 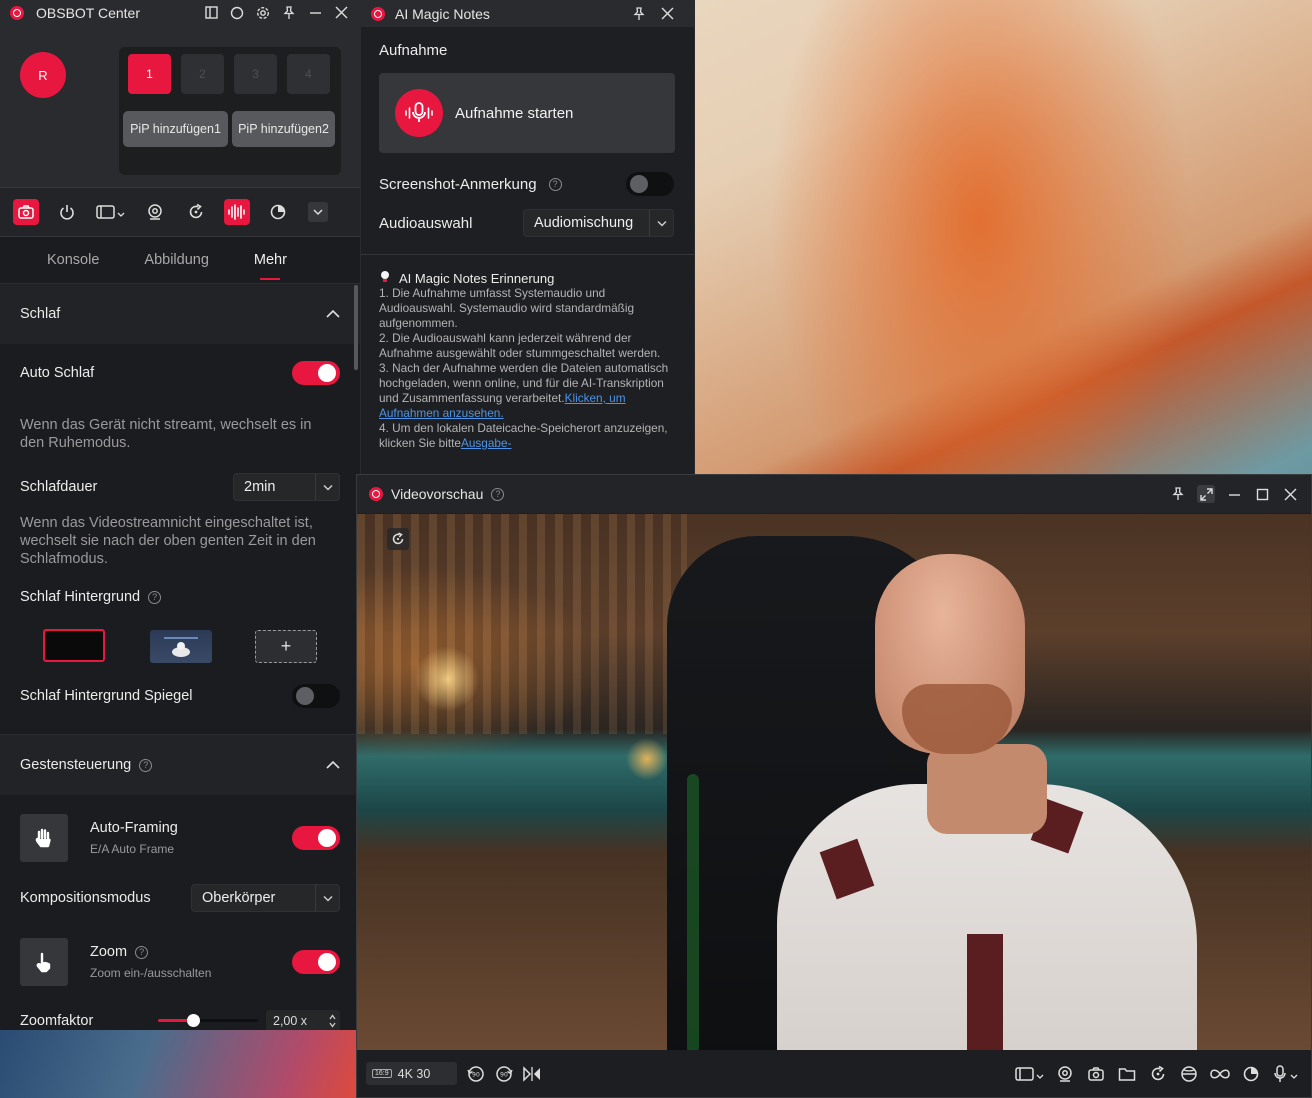 I want to click on sleep-duration-row: Schlafdauer 2min, so click(x=180, y=487).